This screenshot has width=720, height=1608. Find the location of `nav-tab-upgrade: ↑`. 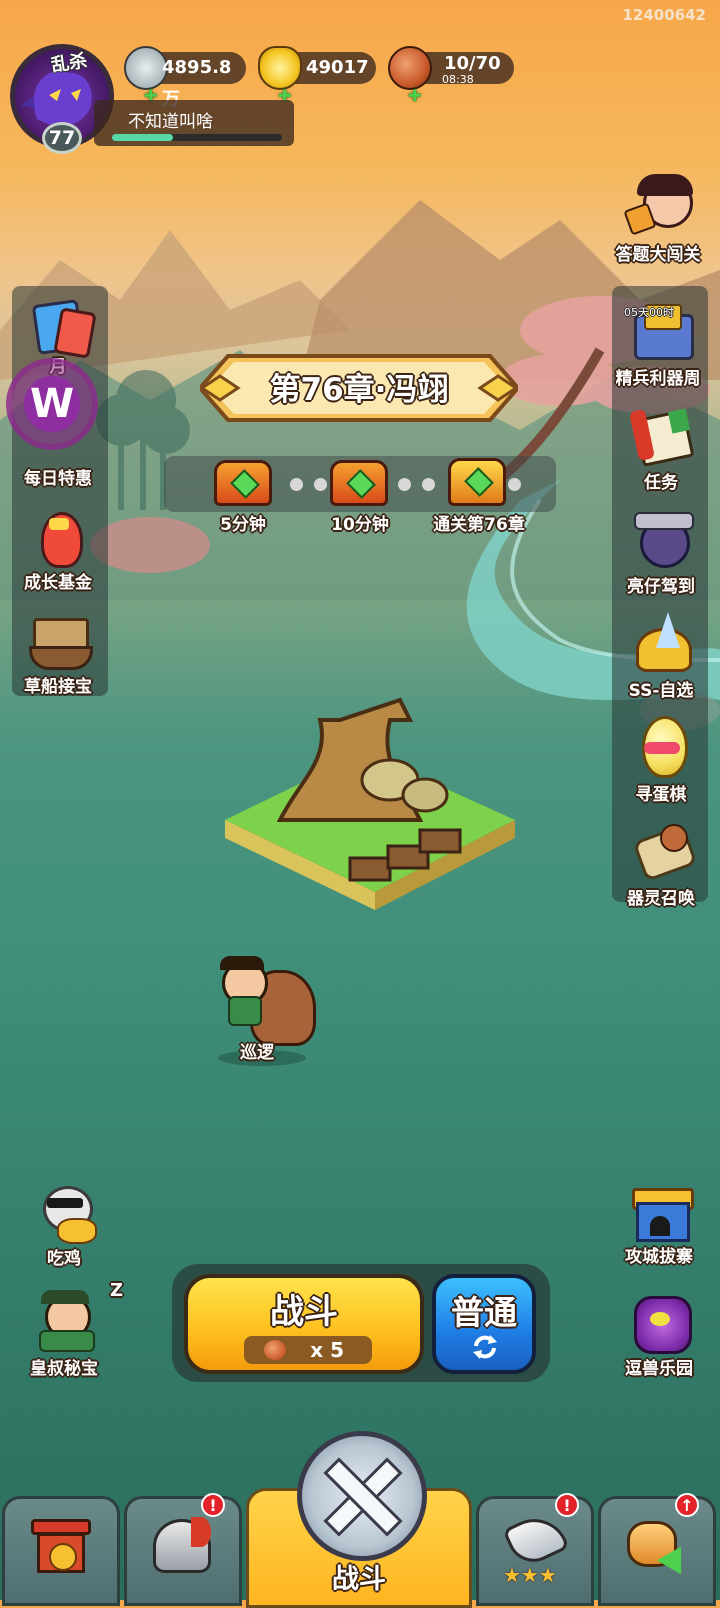

nav-tab-upgrade: ↑ is located at coordinates (657, 1549).